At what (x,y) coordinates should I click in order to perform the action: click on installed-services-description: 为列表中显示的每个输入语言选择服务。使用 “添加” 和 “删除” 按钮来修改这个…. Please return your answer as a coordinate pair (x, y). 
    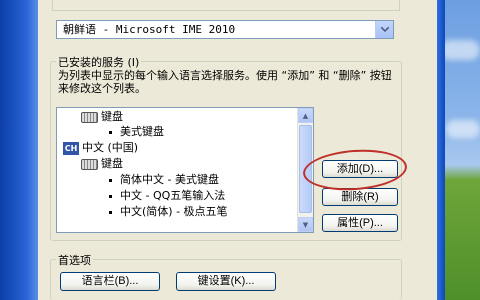
    Looking at the image, I should click on (225, 82).